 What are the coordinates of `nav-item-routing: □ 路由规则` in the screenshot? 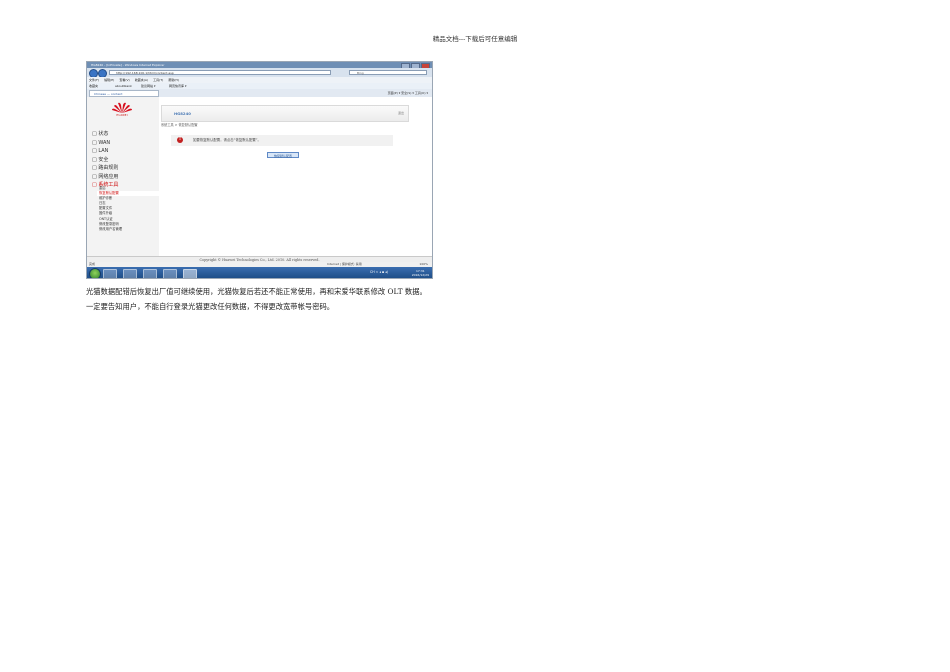 It's located at (125, 168).